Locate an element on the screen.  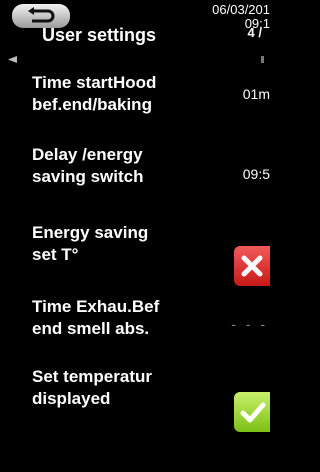
scroll-right-indicator is located at coordinates (262, 59).